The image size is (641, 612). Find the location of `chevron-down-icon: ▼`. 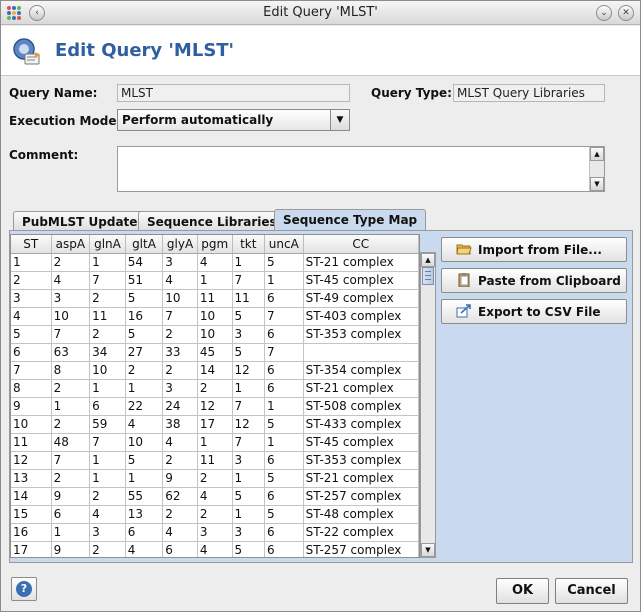

chevron-down-icon: ▼ is located at coordinates (339, 120).